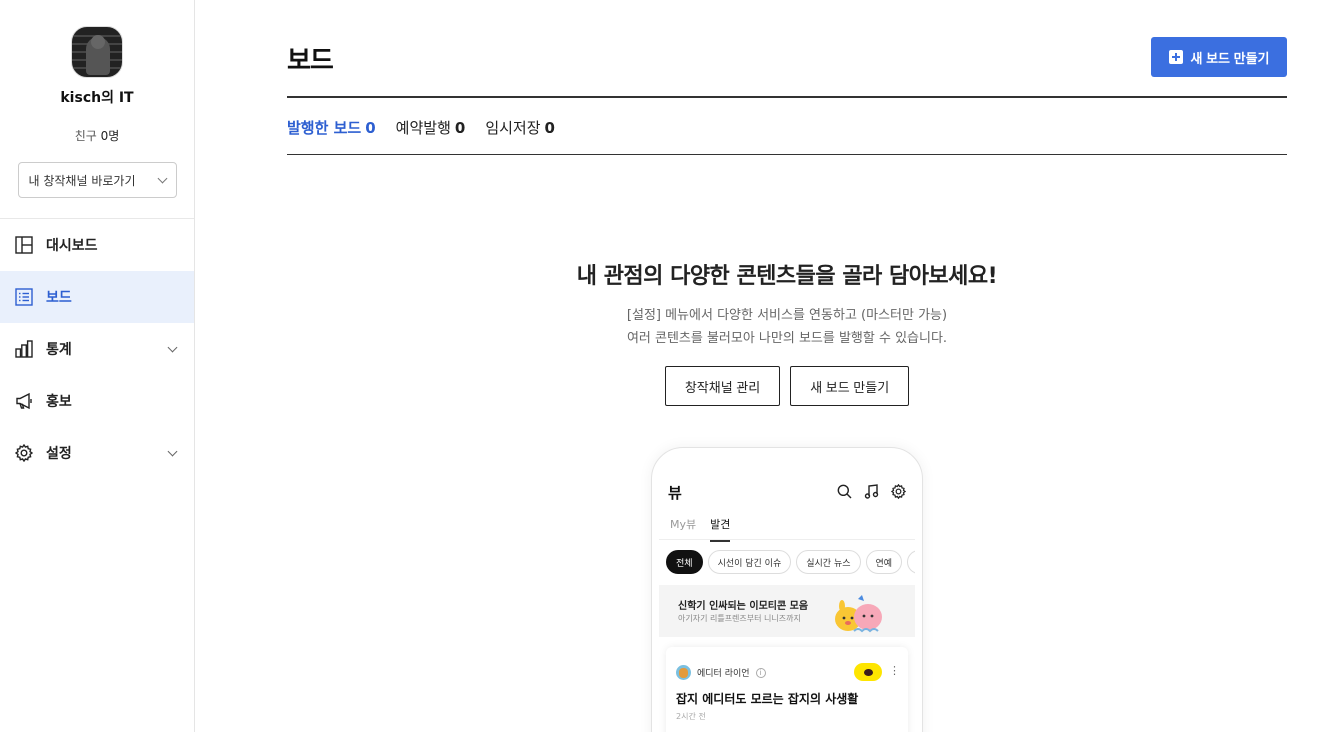 The height and width of the screenshot is (732, 1319). What do you see at coordinates (787, 154) in the screenshot?
I see `tabs-divider` at bounding box center [787, 154].